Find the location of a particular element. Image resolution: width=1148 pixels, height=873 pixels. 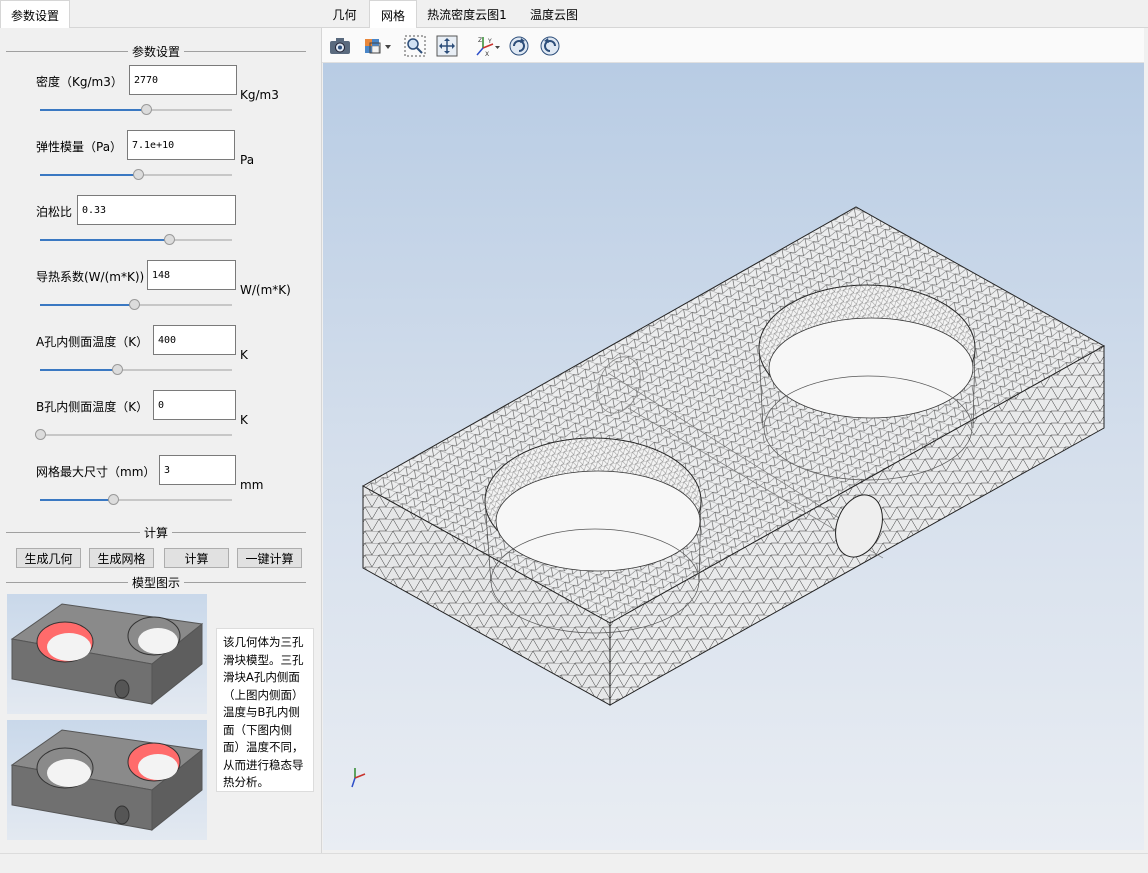

thermal-conductivity-unit: W/(m*K) is located at coordinates (265, 290).